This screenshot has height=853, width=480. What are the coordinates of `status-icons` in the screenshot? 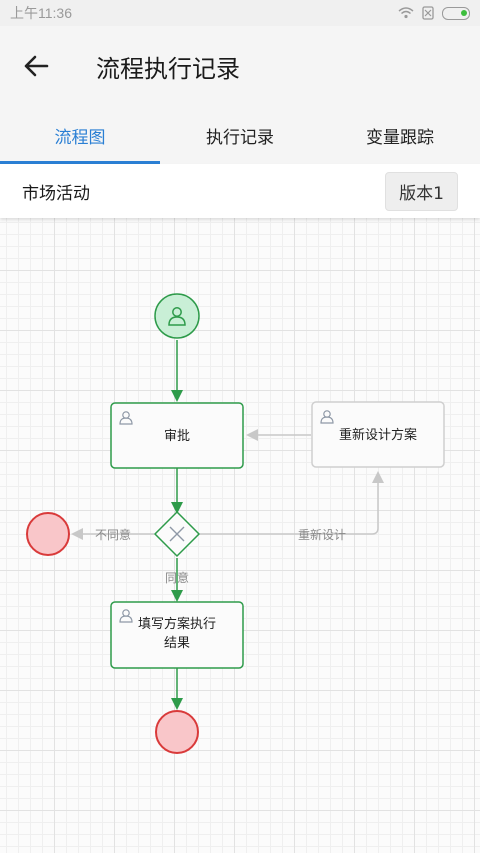 It's located at (434, 13).